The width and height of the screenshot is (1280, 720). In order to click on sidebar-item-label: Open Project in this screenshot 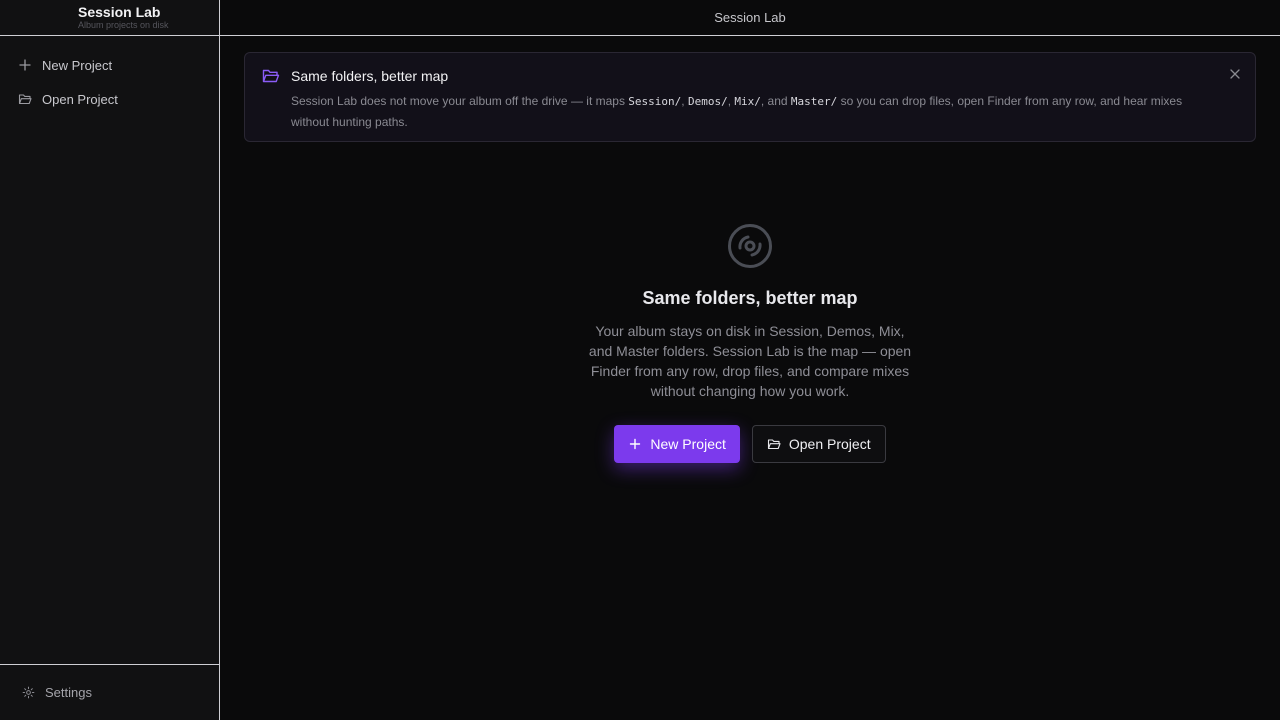, I will do `click(80, 99)`.